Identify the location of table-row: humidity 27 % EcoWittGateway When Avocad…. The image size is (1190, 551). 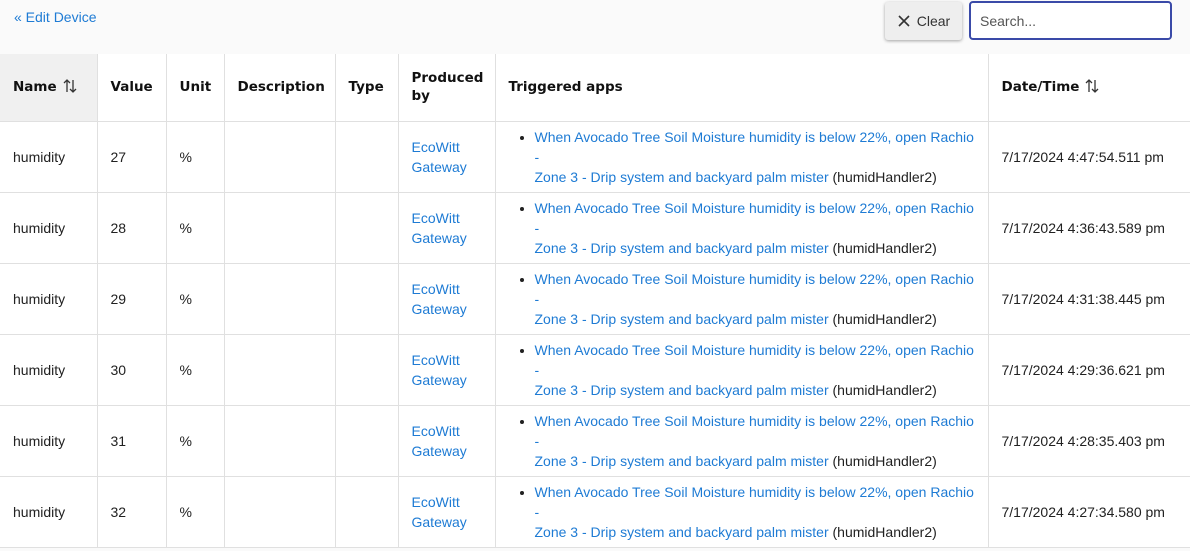
(595, 157).